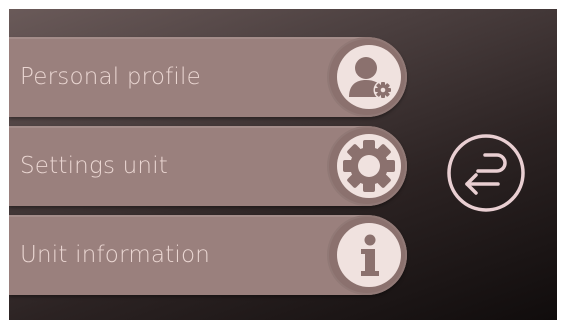 Image resolution: width=561 pixels, height=322 pixels. I want to click on menu-item-label: Unit information, so click(115, 255).